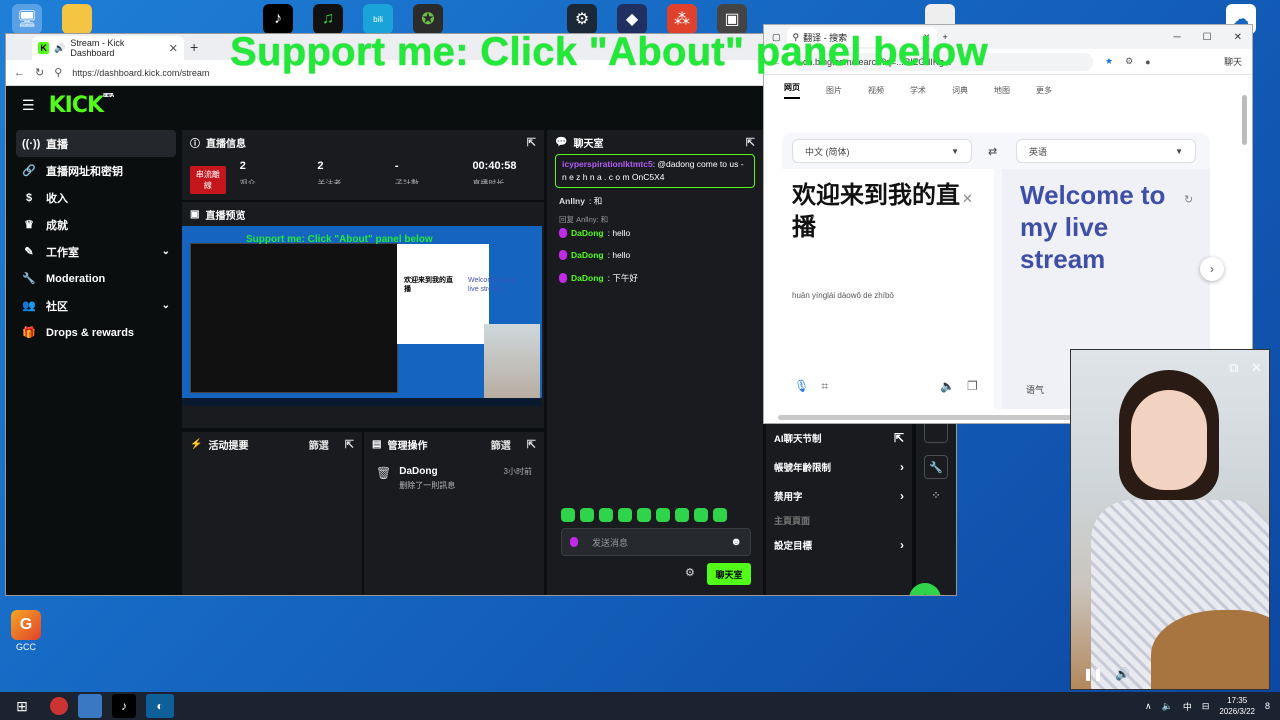 The image size is (1280, 720). I want to click on people-icon: 👥, so click(29, 306).